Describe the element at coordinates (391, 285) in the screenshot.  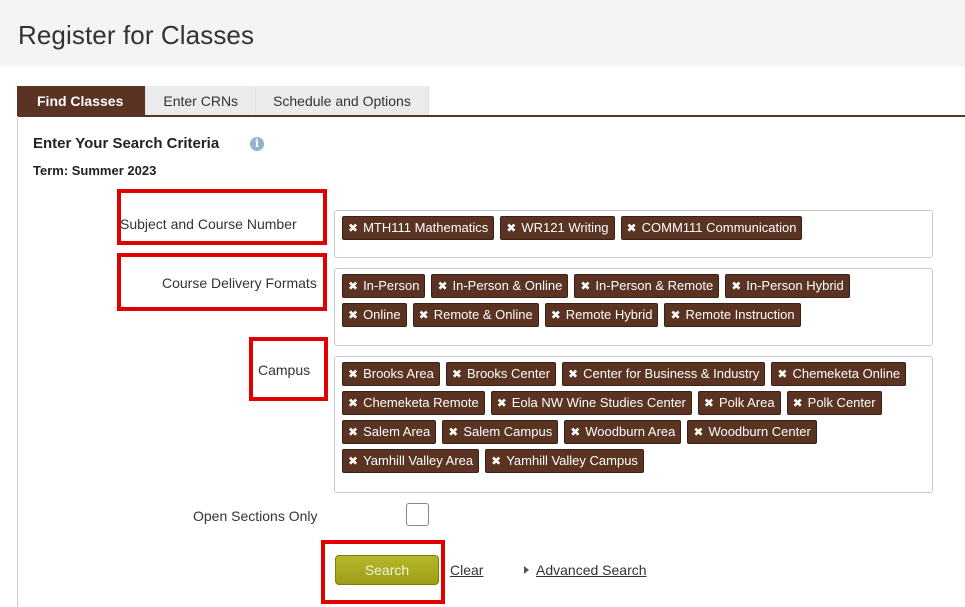
I see `tag-label: In-Person` at that location.